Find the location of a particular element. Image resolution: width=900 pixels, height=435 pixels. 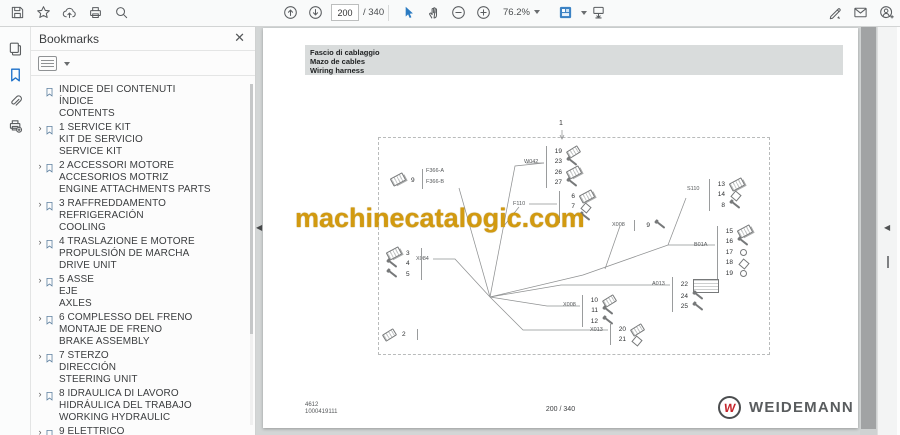

expand-tools-pane-icon: ◀ is located at coordinates (887, 227).